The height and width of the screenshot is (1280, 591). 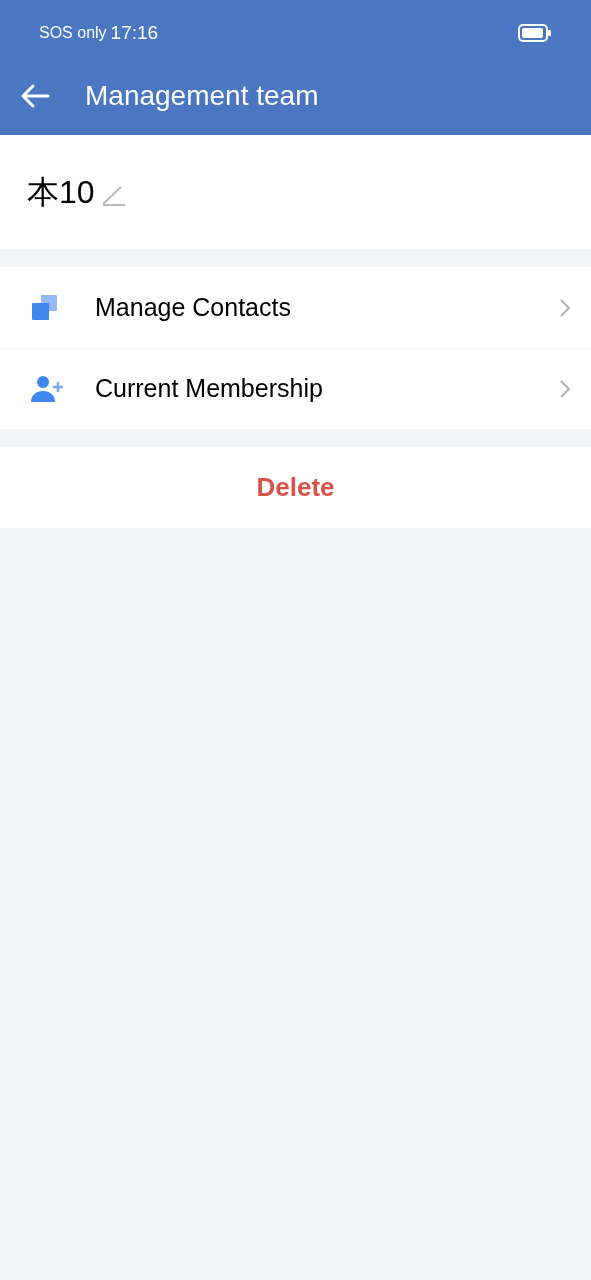 I want to click on squares-icon, so click(x=44, y=307).